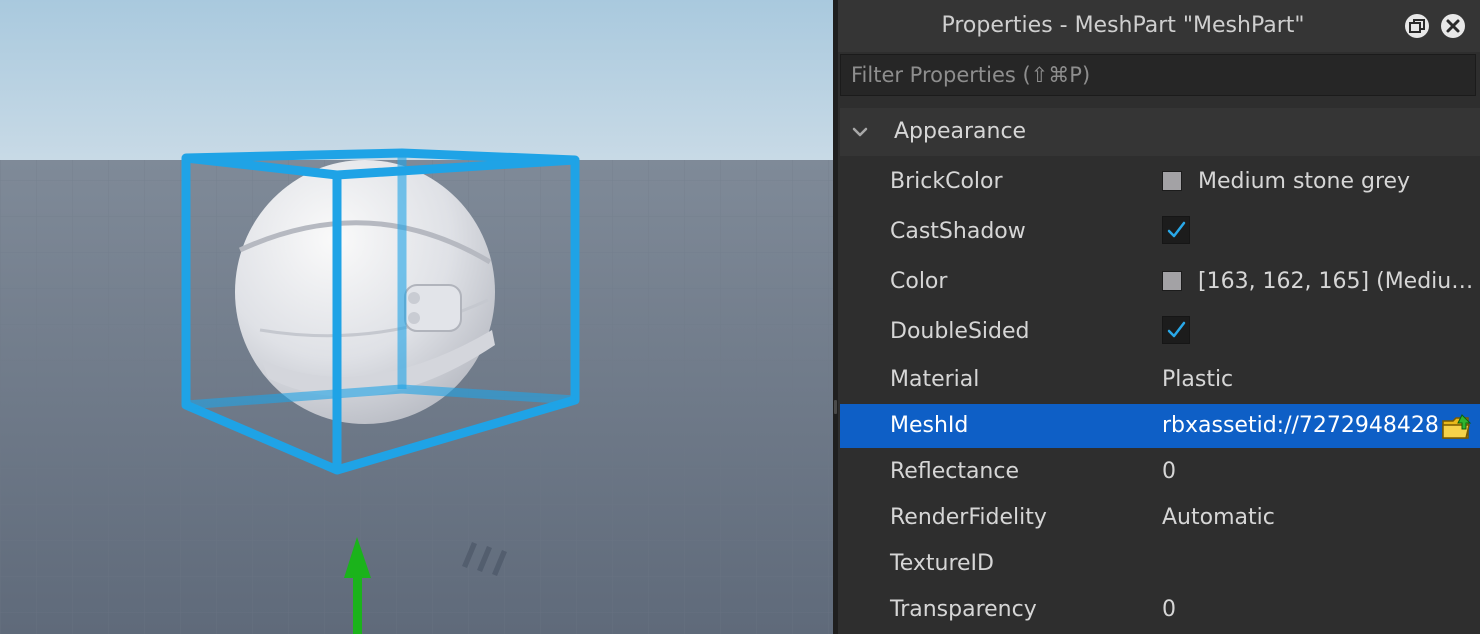 This screenshot has height=634, width=1480. Describe the element at coordinates (1123, 25) in the screenshot. I see `panel-title: Properties - MeshPart "MeshPart"` at that location.